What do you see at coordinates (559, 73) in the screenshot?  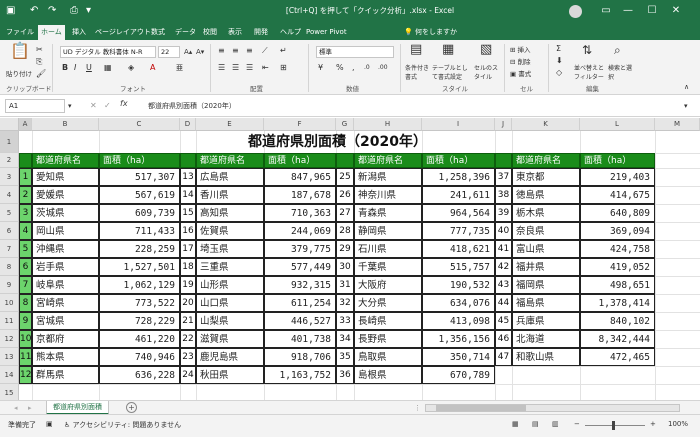 I see `clear-icon: ◇` at bounding box center [559, 73].